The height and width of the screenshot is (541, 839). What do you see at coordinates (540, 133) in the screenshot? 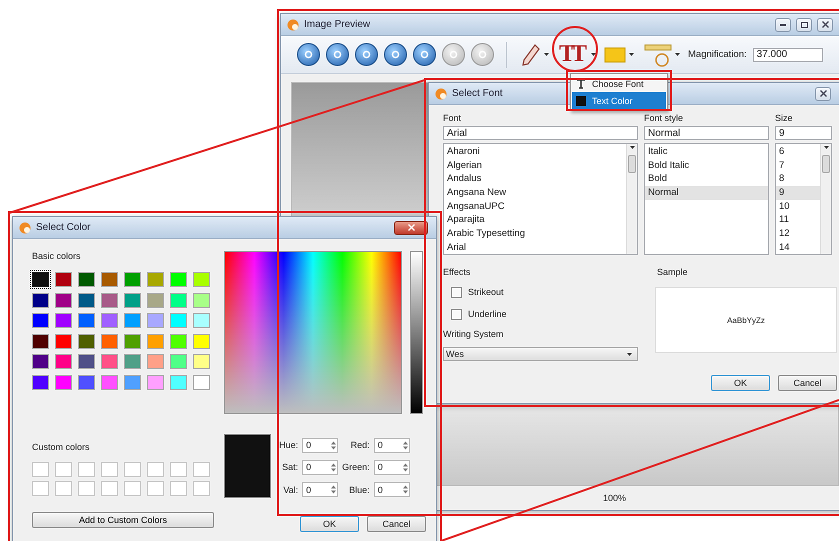
I see `font-field: Arial` at bounding box center [540, 133].